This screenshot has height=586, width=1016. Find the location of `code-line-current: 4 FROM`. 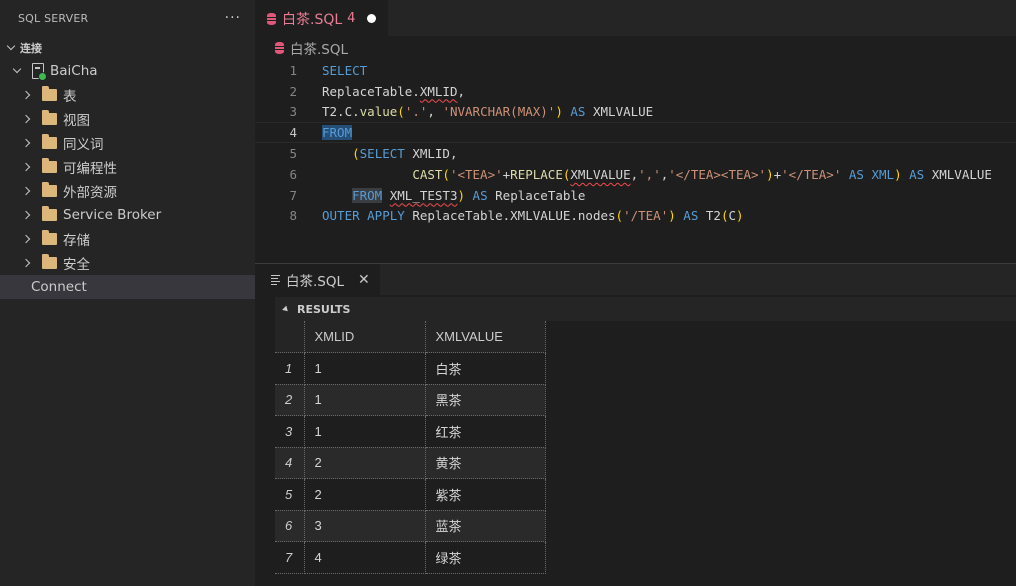

code-line-current: 4 FROM is located at coordinates (635, 133).